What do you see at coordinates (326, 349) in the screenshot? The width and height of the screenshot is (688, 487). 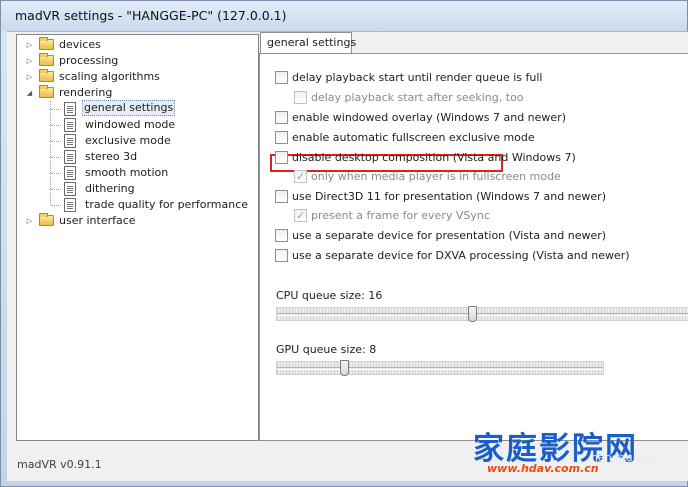 I see `gpu-queue-label: GPU queue size: 8` at bounding box center [326, 349].